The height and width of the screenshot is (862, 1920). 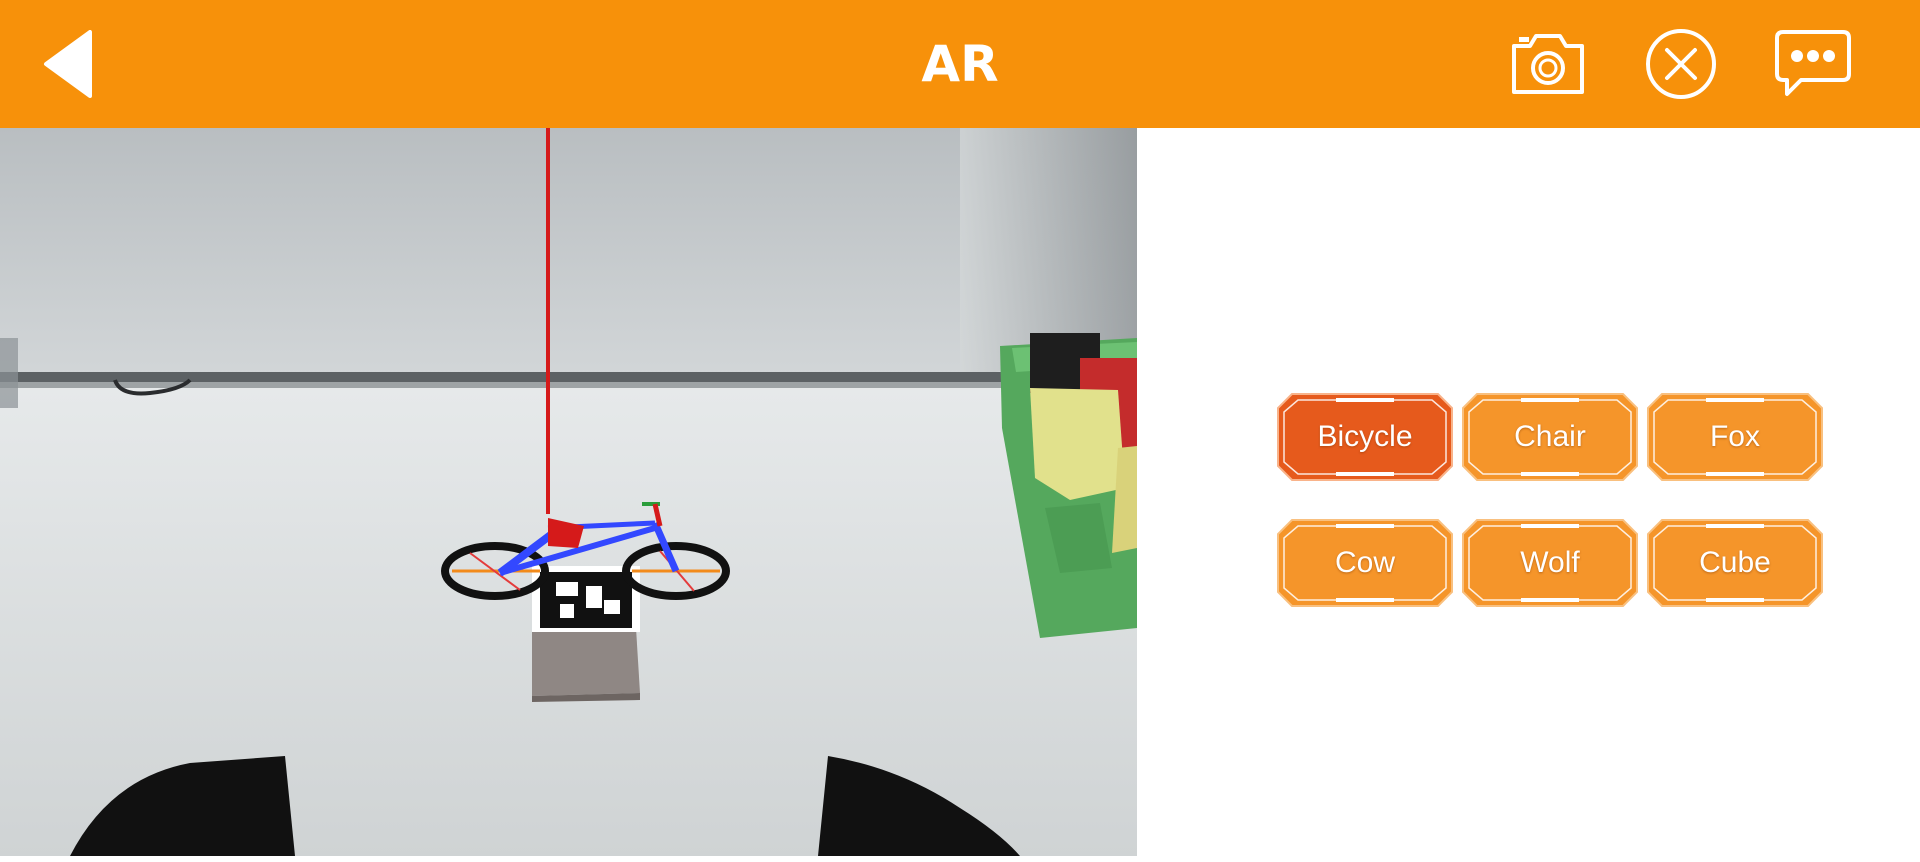 I want to click on model-button-cow: Cow, so click(x=1365, y=563).